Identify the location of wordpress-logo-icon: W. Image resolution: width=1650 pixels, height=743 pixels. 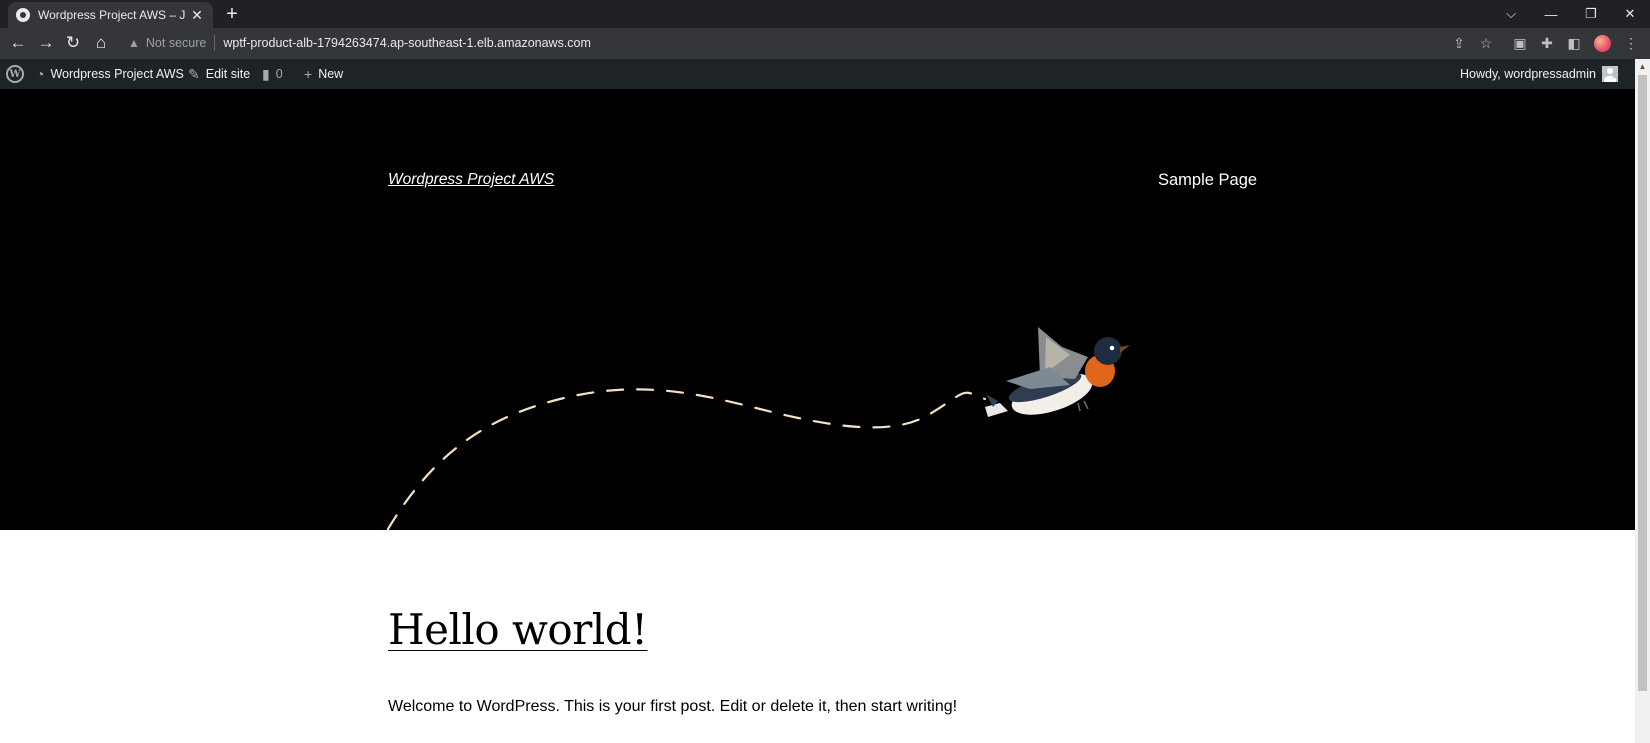
(15, 74).